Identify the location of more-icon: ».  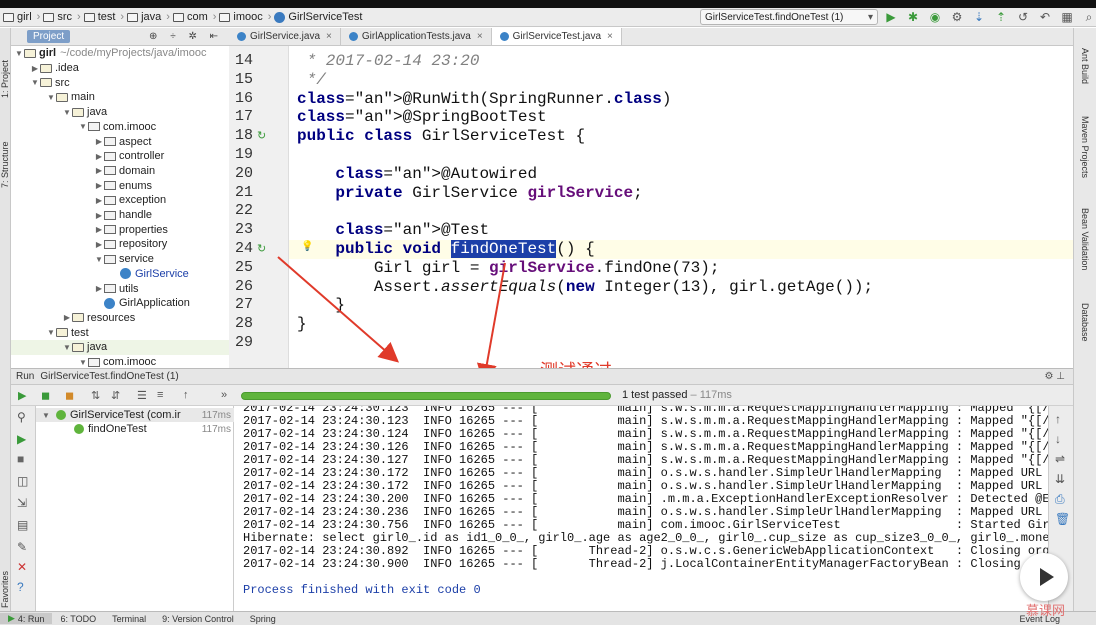
(224, 395).